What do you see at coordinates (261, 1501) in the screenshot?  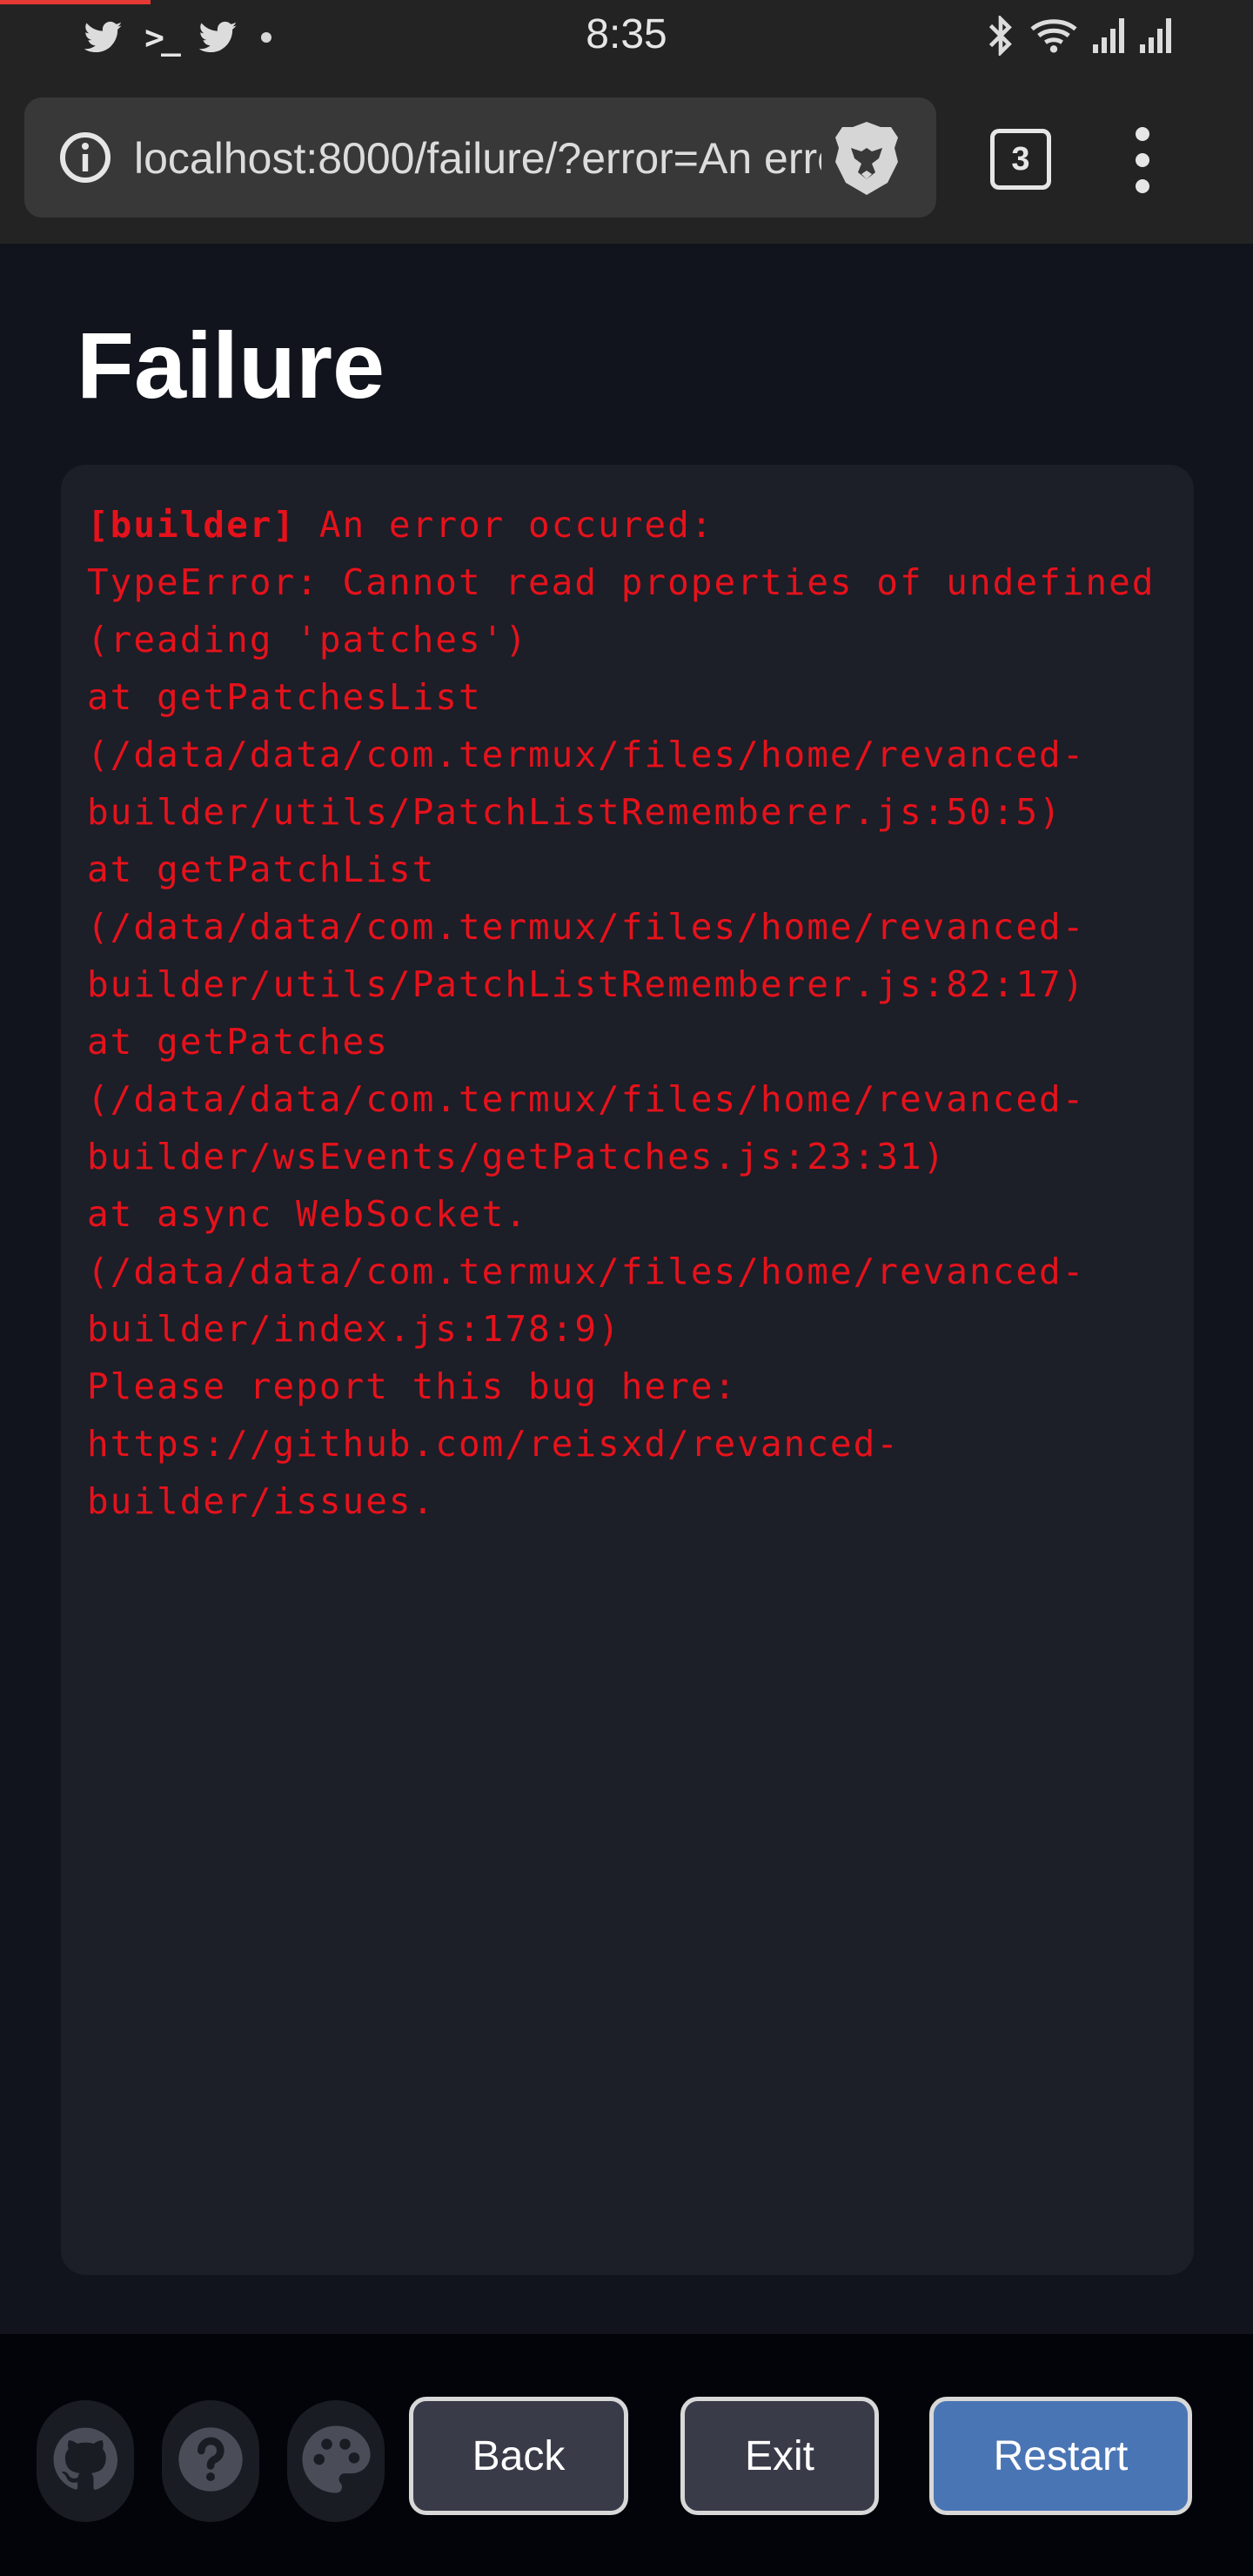 I see `log-line: builder/issues.` at bounding box center [261, 1501].